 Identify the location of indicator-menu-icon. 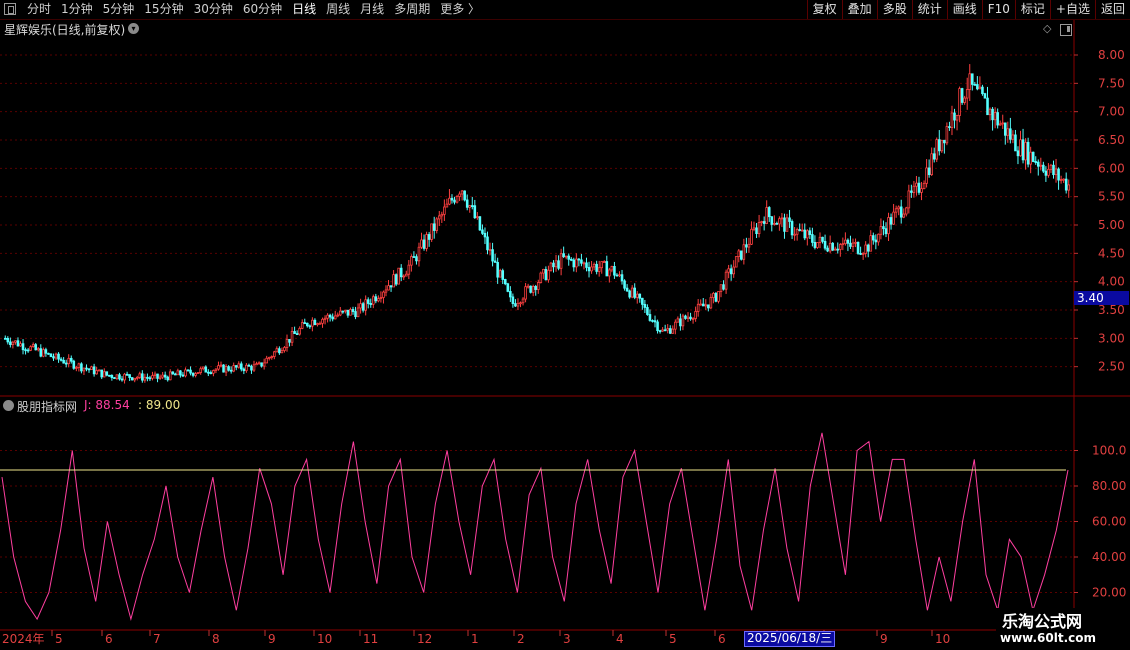
(8, 405).